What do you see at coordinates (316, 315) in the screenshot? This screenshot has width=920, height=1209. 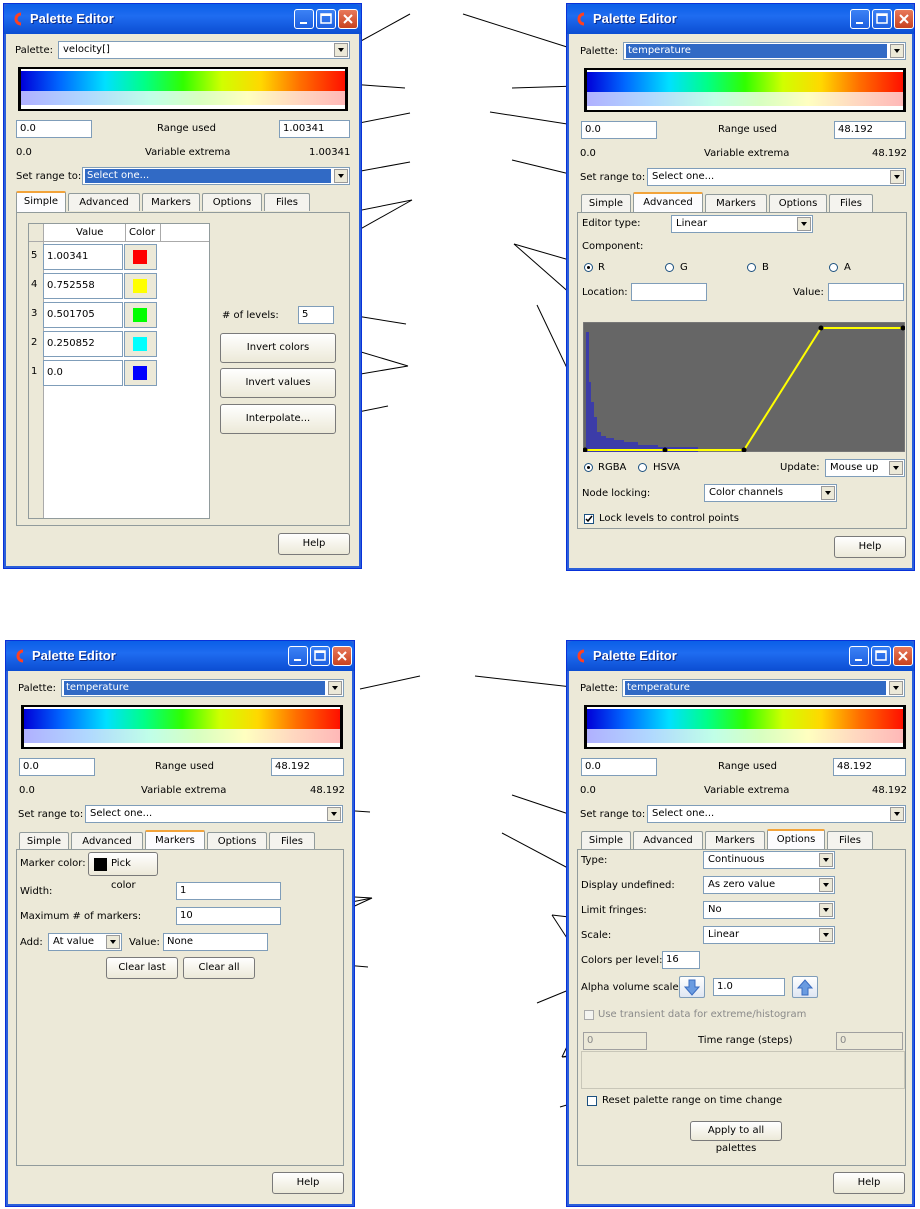 I see `levels-field: 5` at bounding box center [316, 315].